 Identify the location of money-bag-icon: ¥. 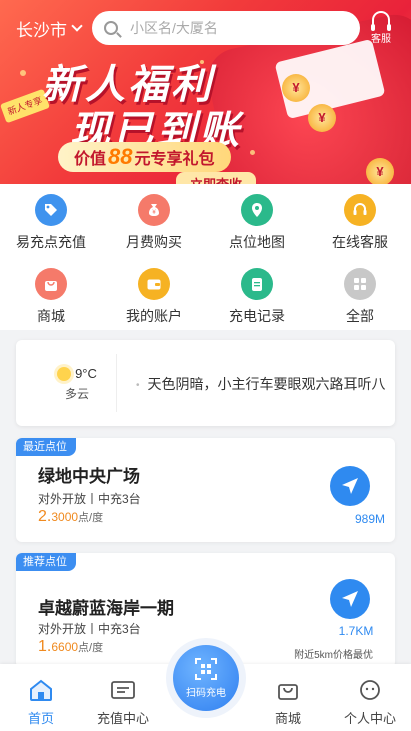
(154, 210).